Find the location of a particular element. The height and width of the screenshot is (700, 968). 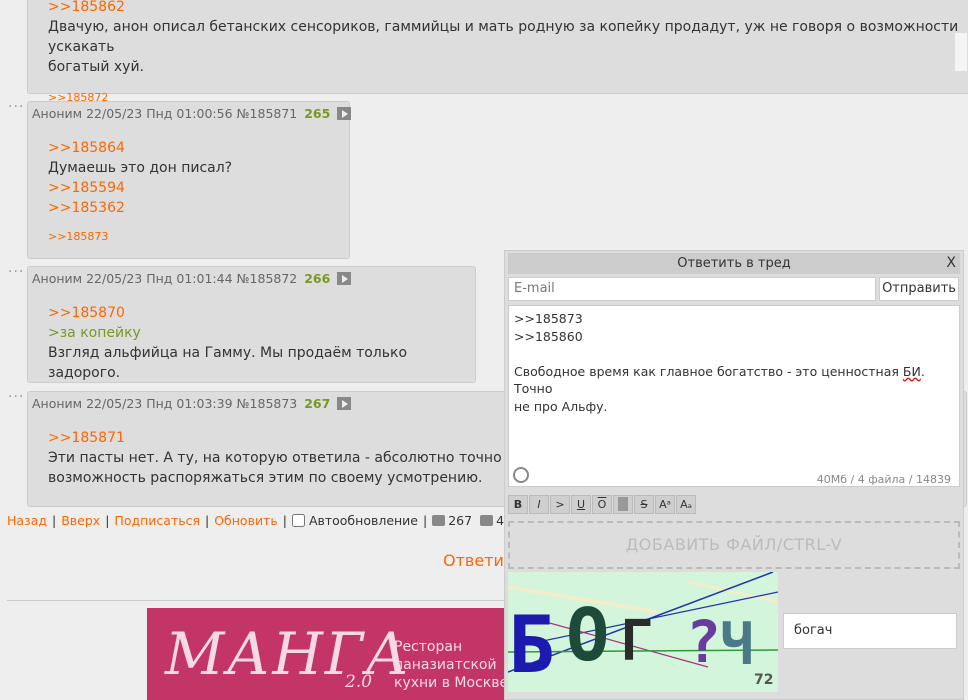

send-button: Отправить is located at coordinates (919, 289).